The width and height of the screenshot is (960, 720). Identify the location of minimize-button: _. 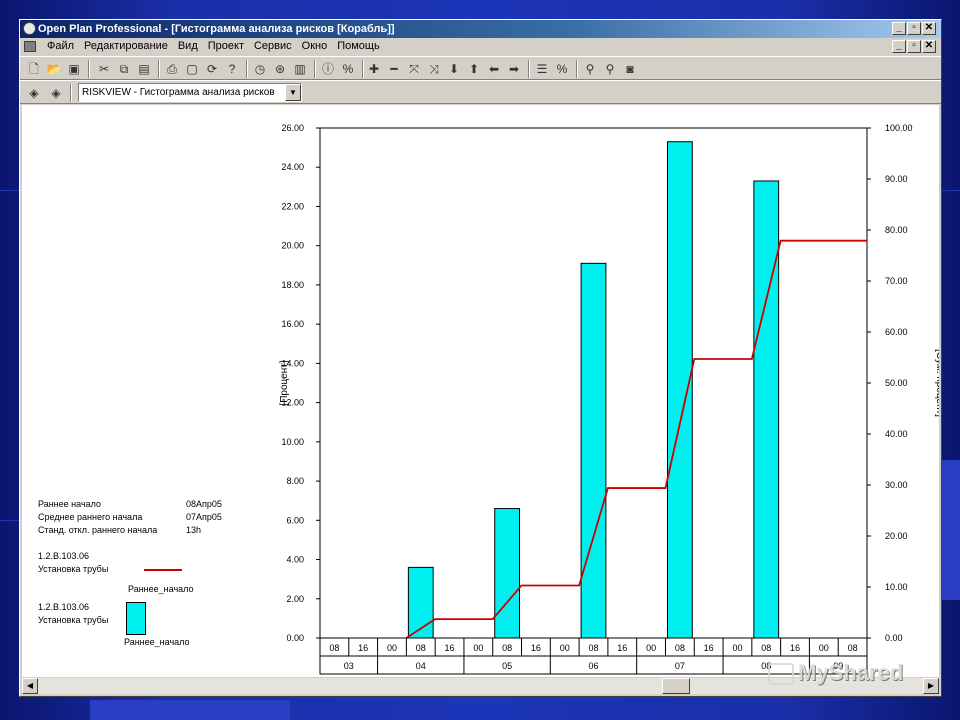
(899, 28).